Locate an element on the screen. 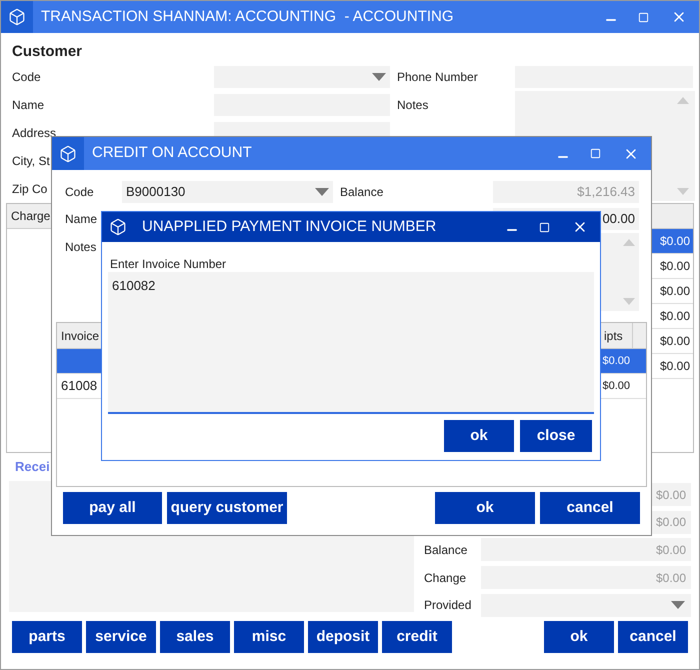 This screenshot has width=700, height=670. field-label: Change is located at coordinates (446, 578).